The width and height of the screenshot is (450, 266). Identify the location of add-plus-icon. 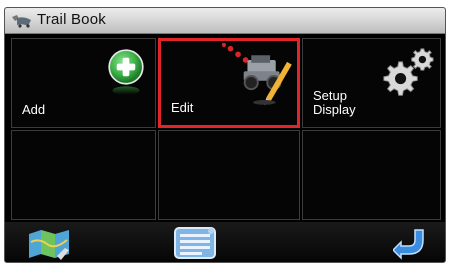
(126, 72).